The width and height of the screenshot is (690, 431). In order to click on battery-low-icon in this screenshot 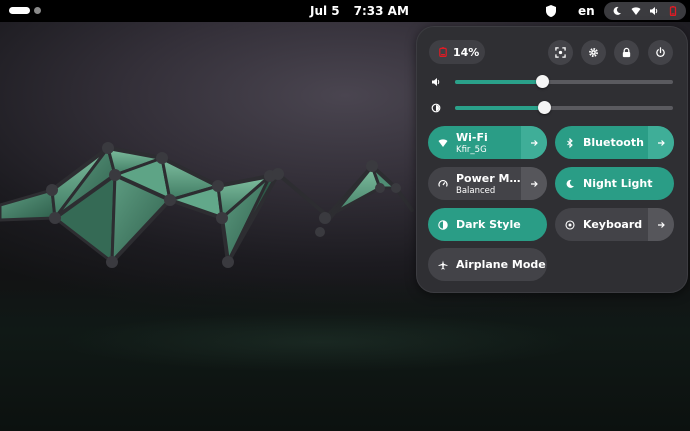, I will do `click(443, 52)`.